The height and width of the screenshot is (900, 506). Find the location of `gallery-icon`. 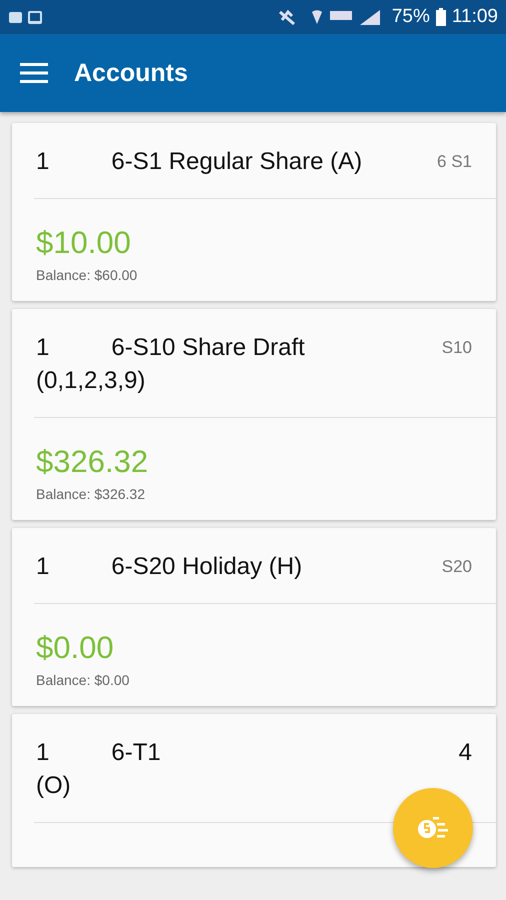

gallery-icon is located at coordinates (26, 17).